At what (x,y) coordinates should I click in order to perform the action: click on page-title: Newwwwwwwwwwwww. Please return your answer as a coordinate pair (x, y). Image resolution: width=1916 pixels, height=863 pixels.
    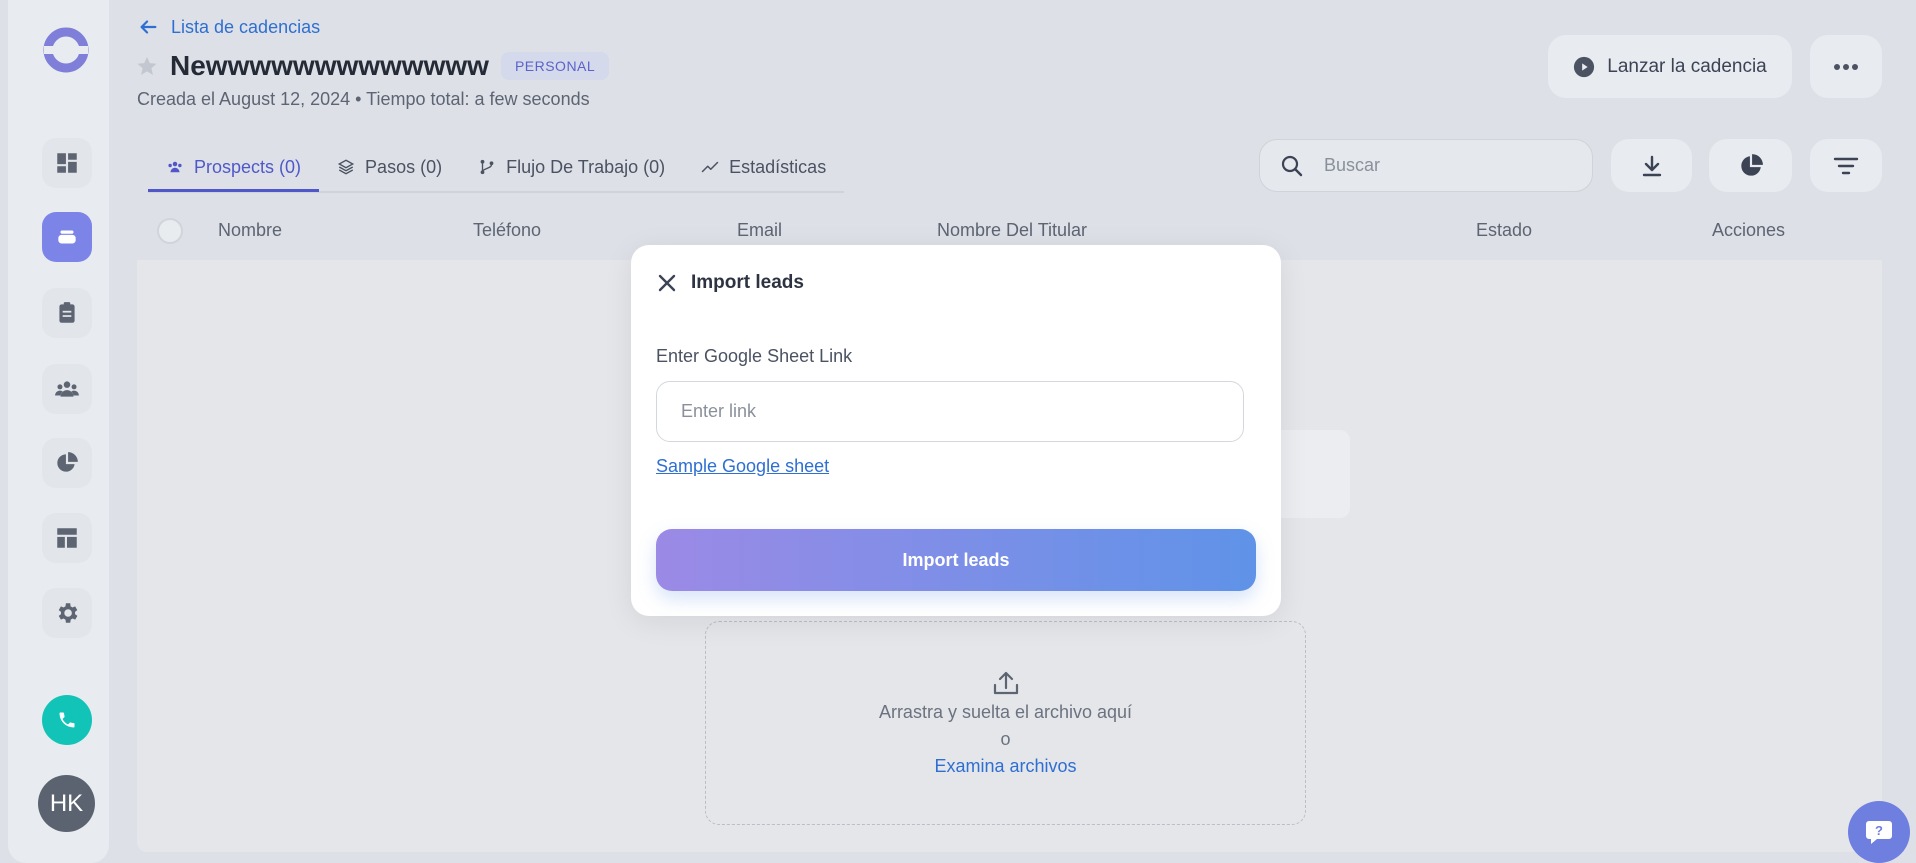
    Looking at the image, I should click on (329, 65).